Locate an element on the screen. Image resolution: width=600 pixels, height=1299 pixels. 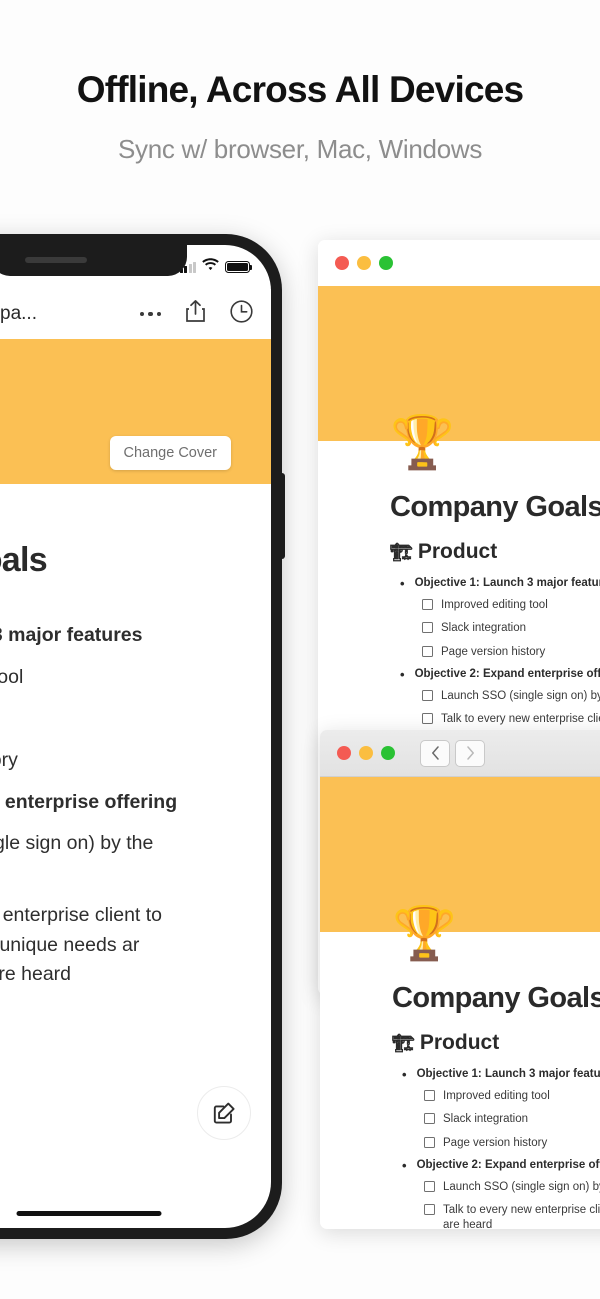
list-item: ery new enterprise client to is located at coordinates (81, 914).